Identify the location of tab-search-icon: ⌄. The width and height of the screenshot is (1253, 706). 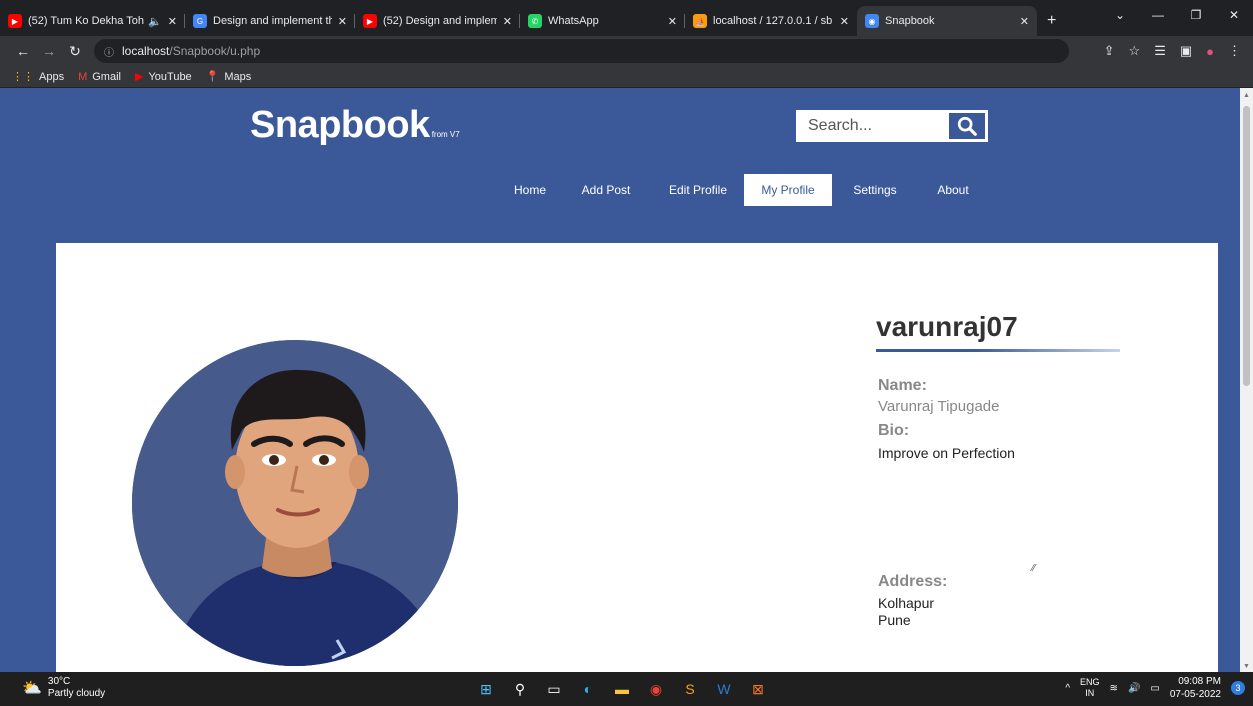
(1120, 15).